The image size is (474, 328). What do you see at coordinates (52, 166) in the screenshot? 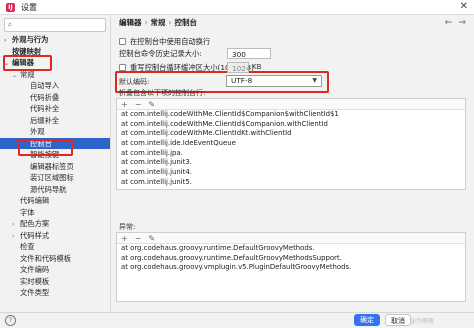
I see `sidebar-item-label: 编辑器标签页` at bounding box center [52, 166].